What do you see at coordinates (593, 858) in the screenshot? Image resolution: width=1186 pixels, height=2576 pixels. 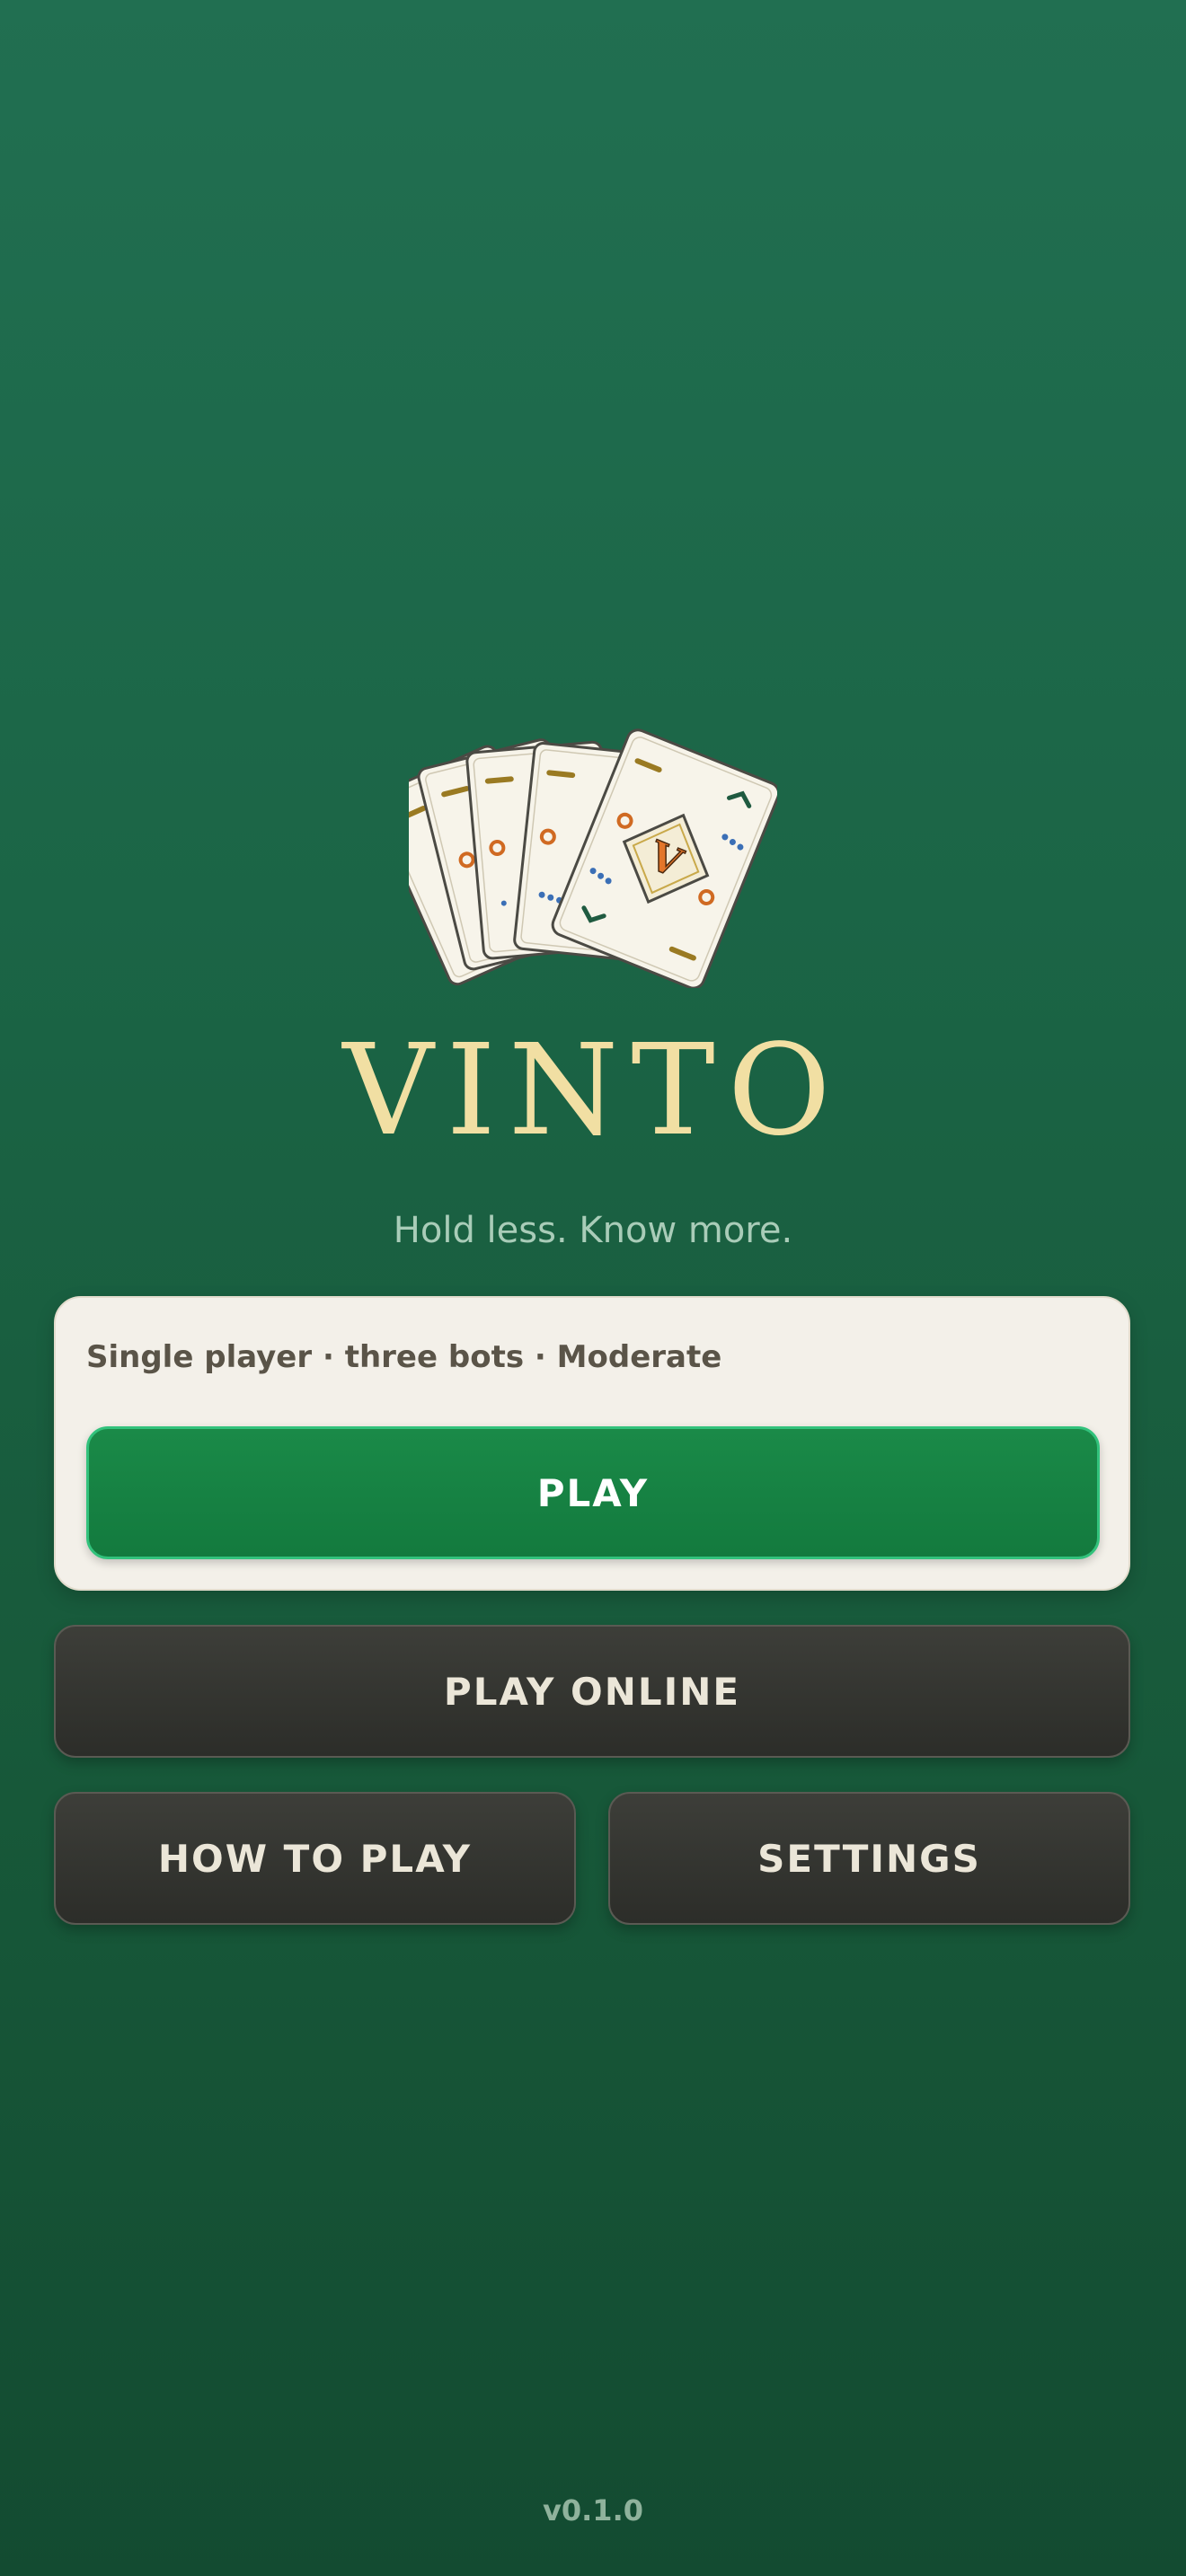 I see `fanned-cards-icon: V` at bounding box center [593, 858].